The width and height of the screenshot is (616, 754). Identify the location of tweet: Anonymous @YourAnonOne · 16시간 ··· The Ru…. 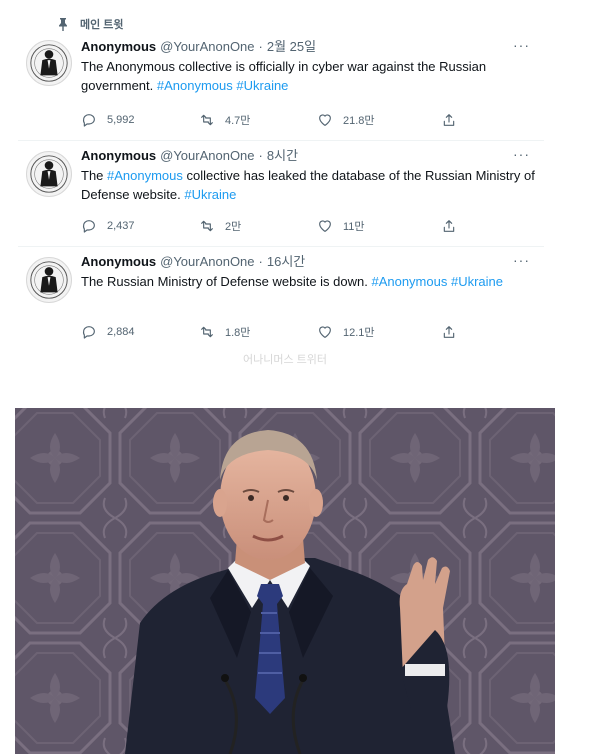
(281, 299).